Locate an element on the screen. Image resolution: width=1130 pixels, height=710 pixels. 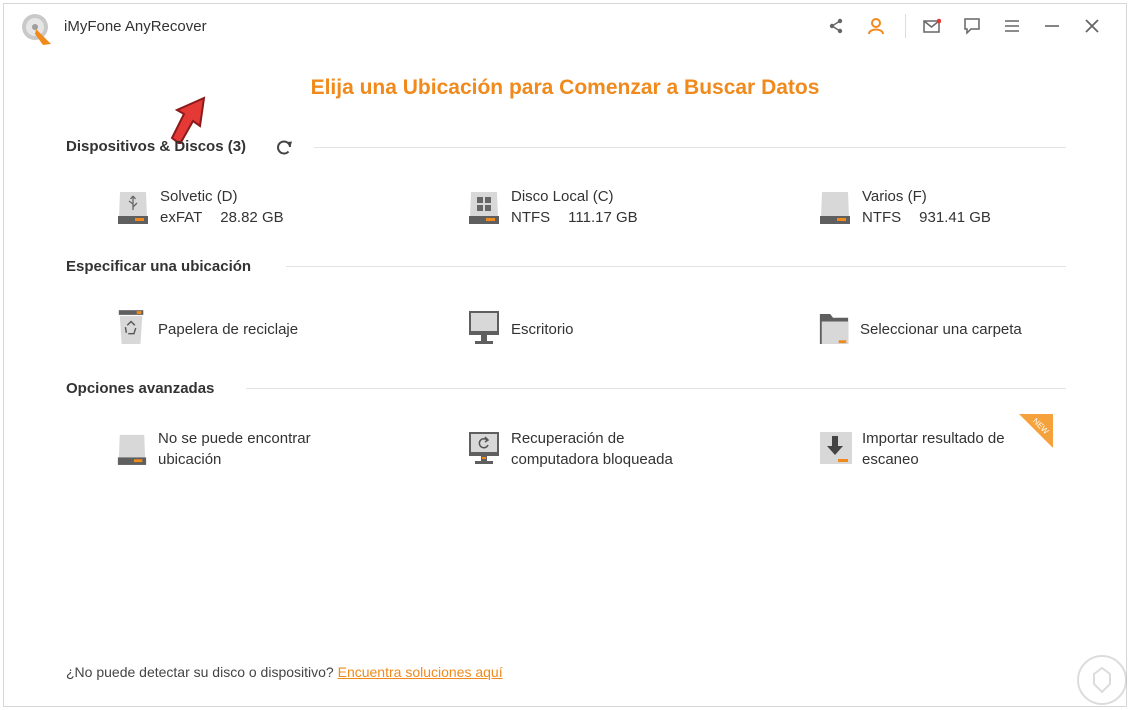
advanced-label-line2: ubicación is located at coordinates (190, 459).